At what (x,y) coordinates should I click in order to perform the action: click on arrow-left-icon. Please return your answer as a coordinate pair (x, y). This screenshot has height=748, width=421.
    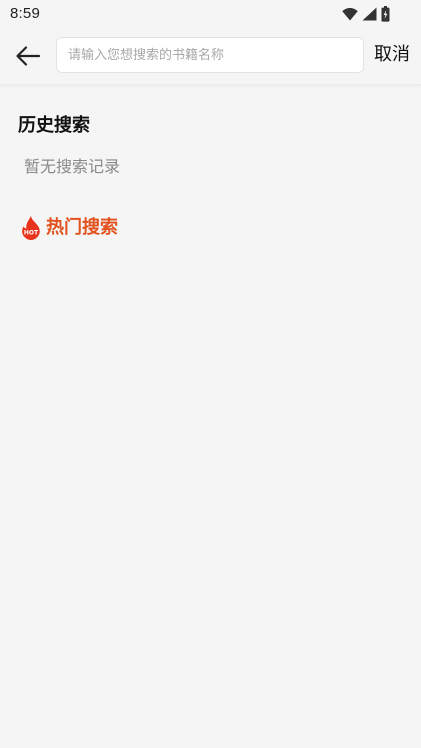
    Looking at the image, I should click on (28, 56).